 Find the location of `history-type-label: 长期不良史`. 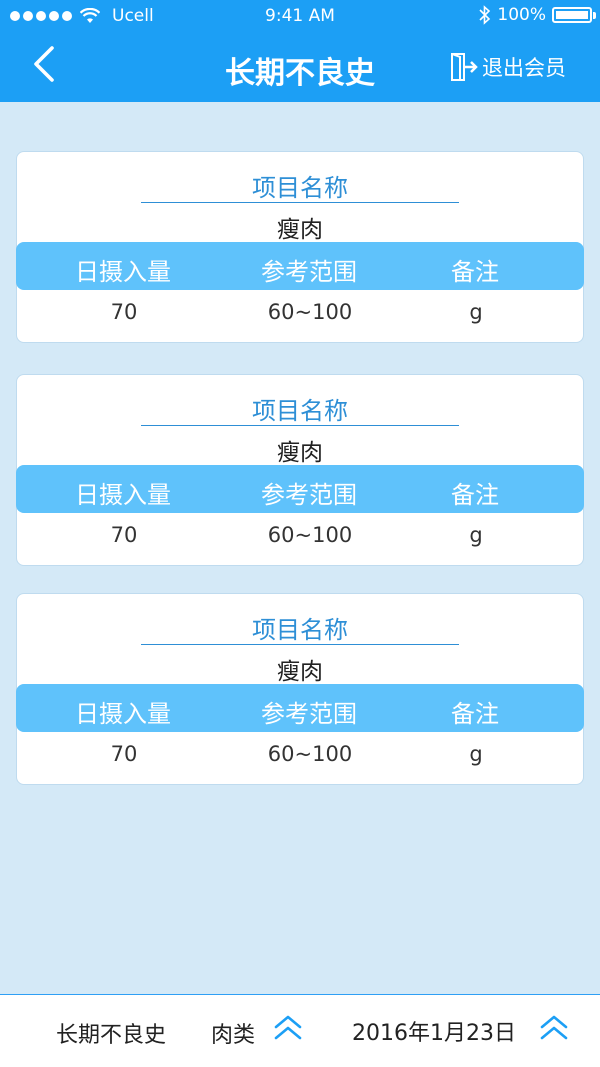

history-type-label: 长期不良史 is located at coordinates (111, 1035).